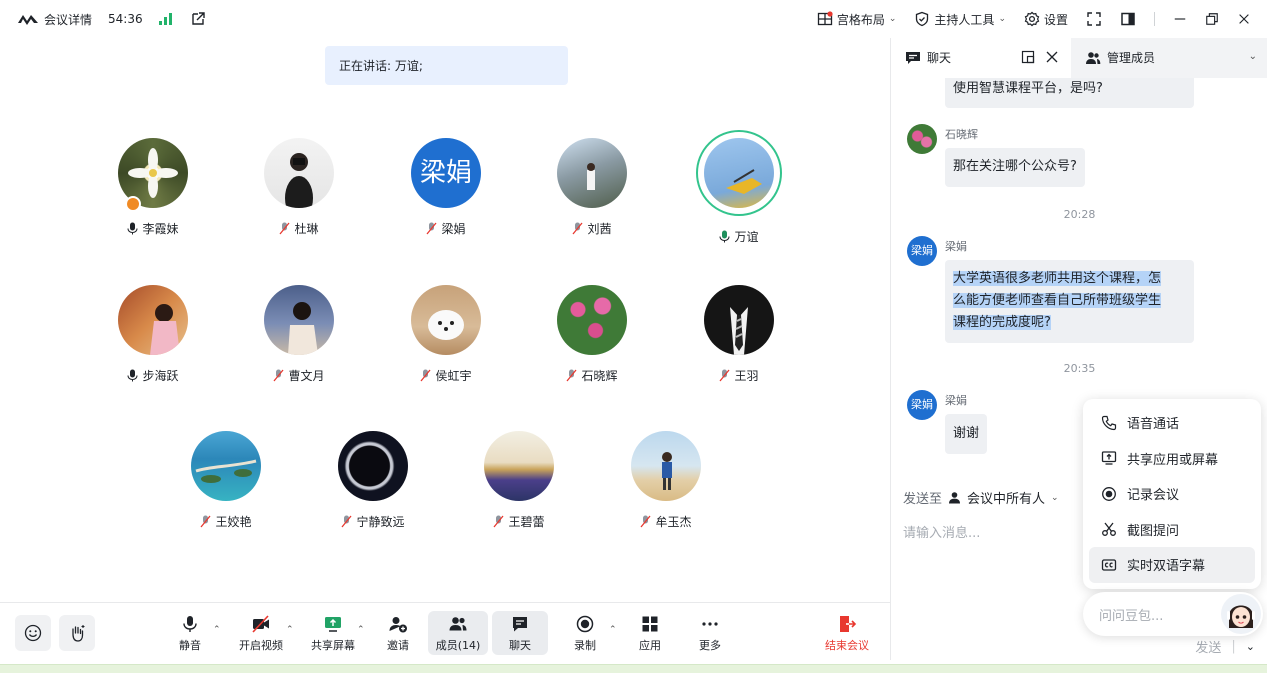  Describe the element at coordinates (33, 633) in the screenshot. I see `emoji-button` at that location.